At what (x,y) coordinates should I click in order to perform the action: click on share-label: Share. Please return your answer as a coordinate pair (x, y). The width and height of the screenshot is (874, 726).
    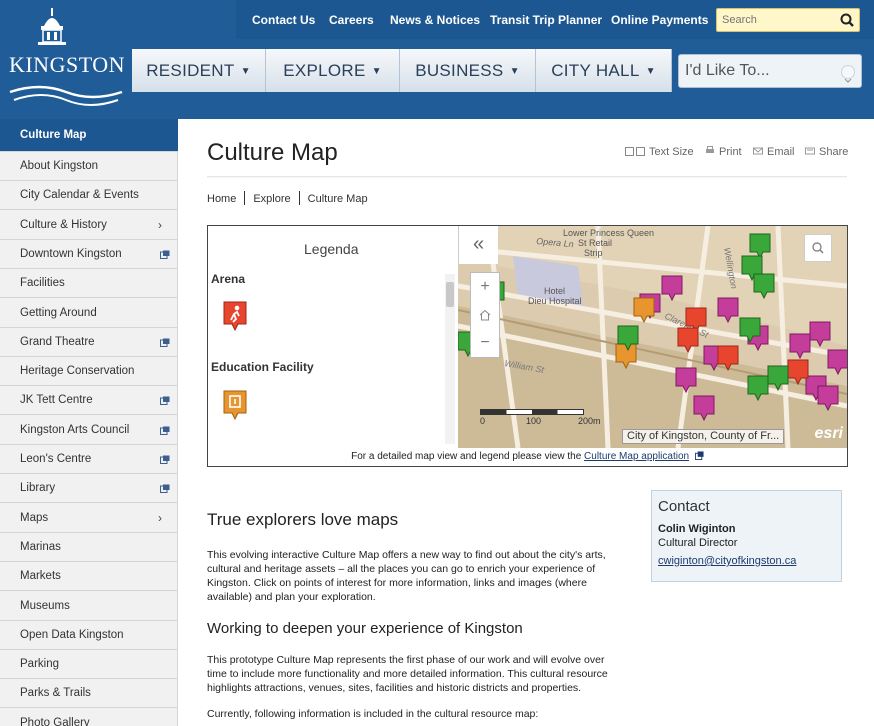
    Looking at the image, I should click on (834, 152).